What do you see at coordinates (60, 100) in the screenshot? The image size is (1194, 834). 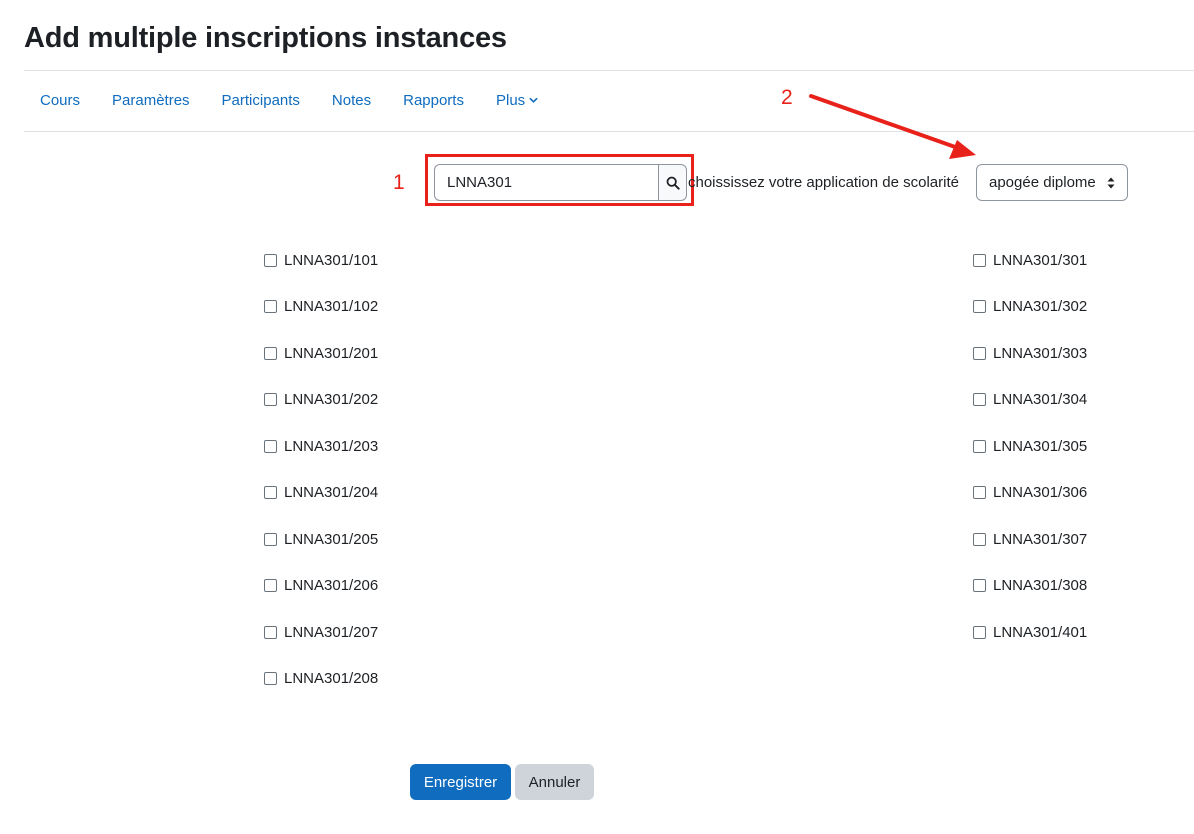 I see `nav-item-cours: Cours` at bounding box center [60, 100].